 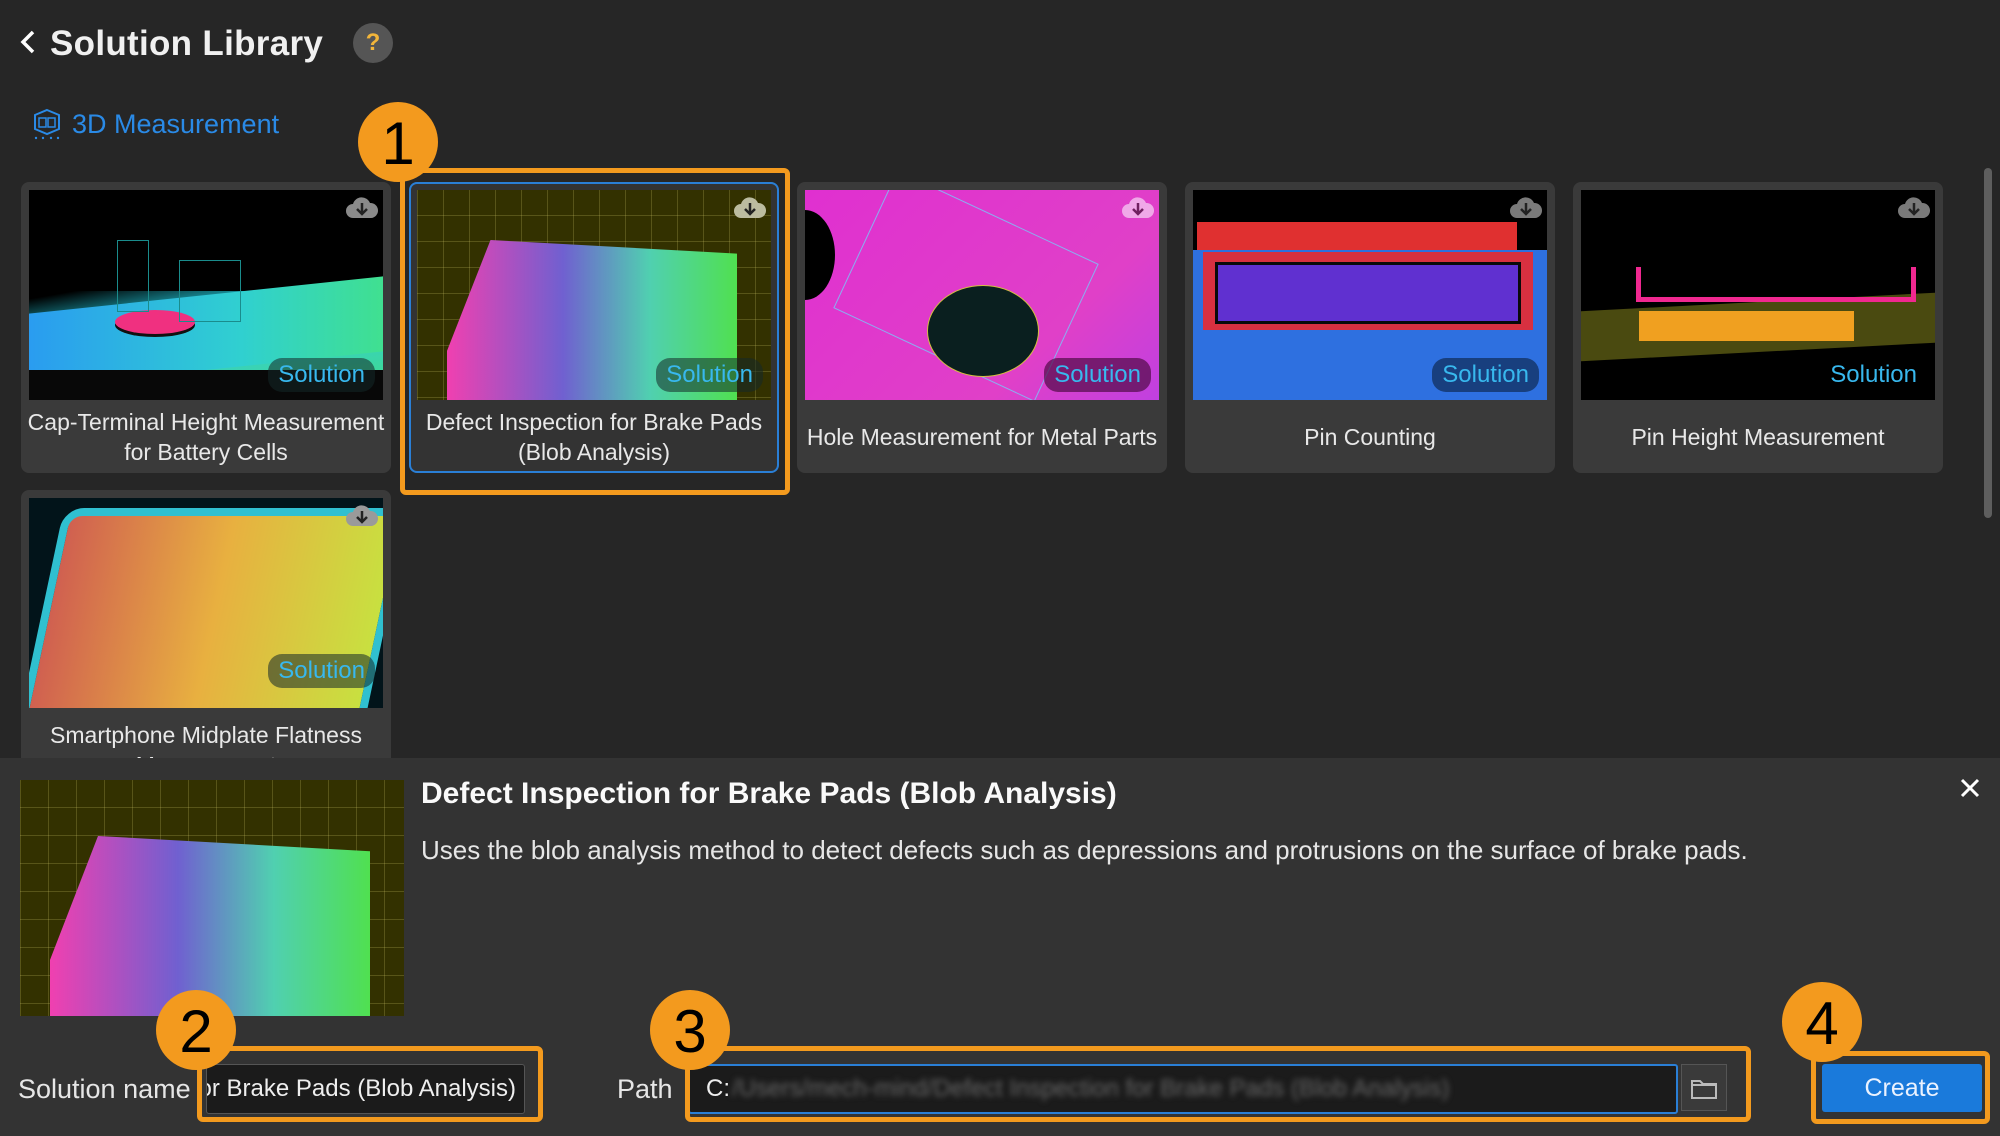 I want to click on detail-thumbnail, so click(x=212, y=898).